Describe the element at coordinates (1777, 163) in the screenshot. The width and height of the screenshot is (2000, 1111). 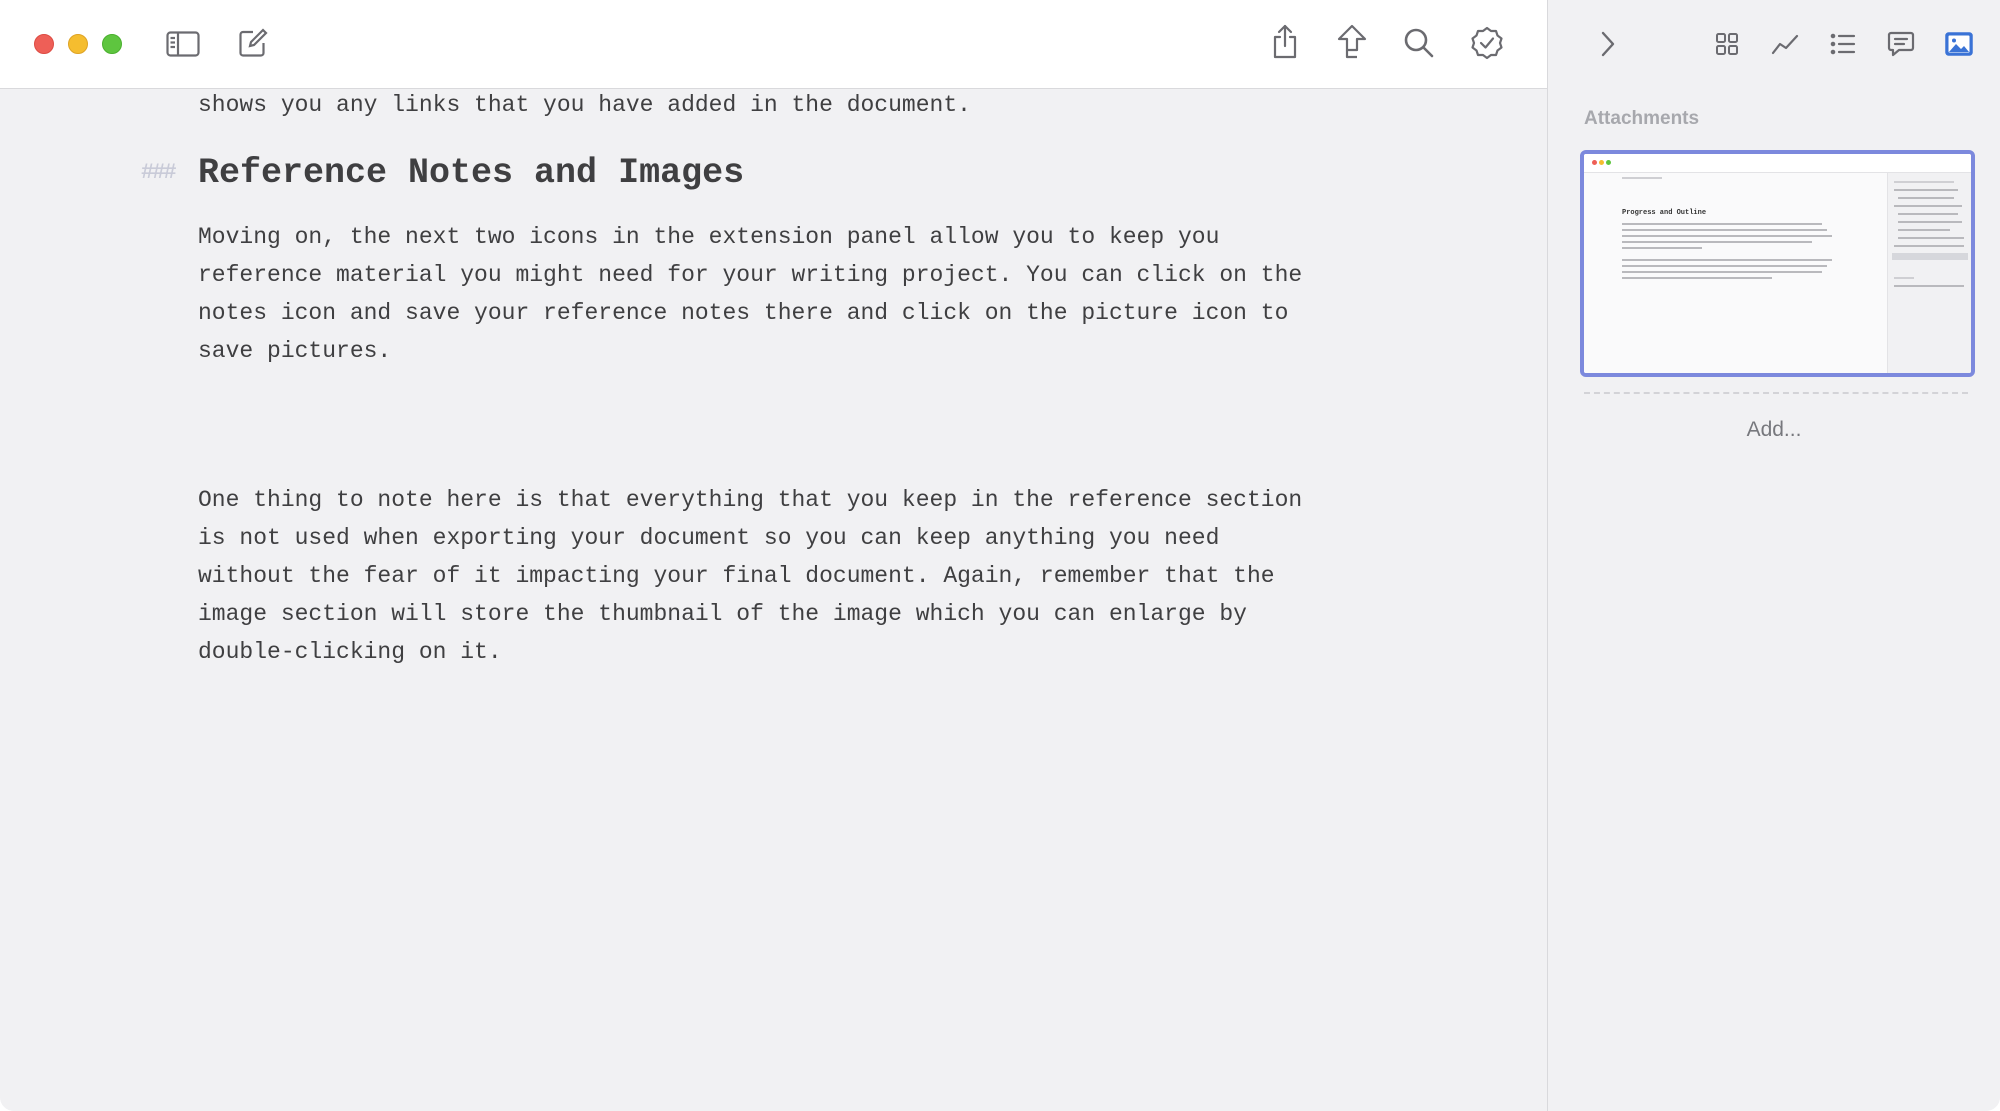
I see `thumbnail-toolbar` at that location.